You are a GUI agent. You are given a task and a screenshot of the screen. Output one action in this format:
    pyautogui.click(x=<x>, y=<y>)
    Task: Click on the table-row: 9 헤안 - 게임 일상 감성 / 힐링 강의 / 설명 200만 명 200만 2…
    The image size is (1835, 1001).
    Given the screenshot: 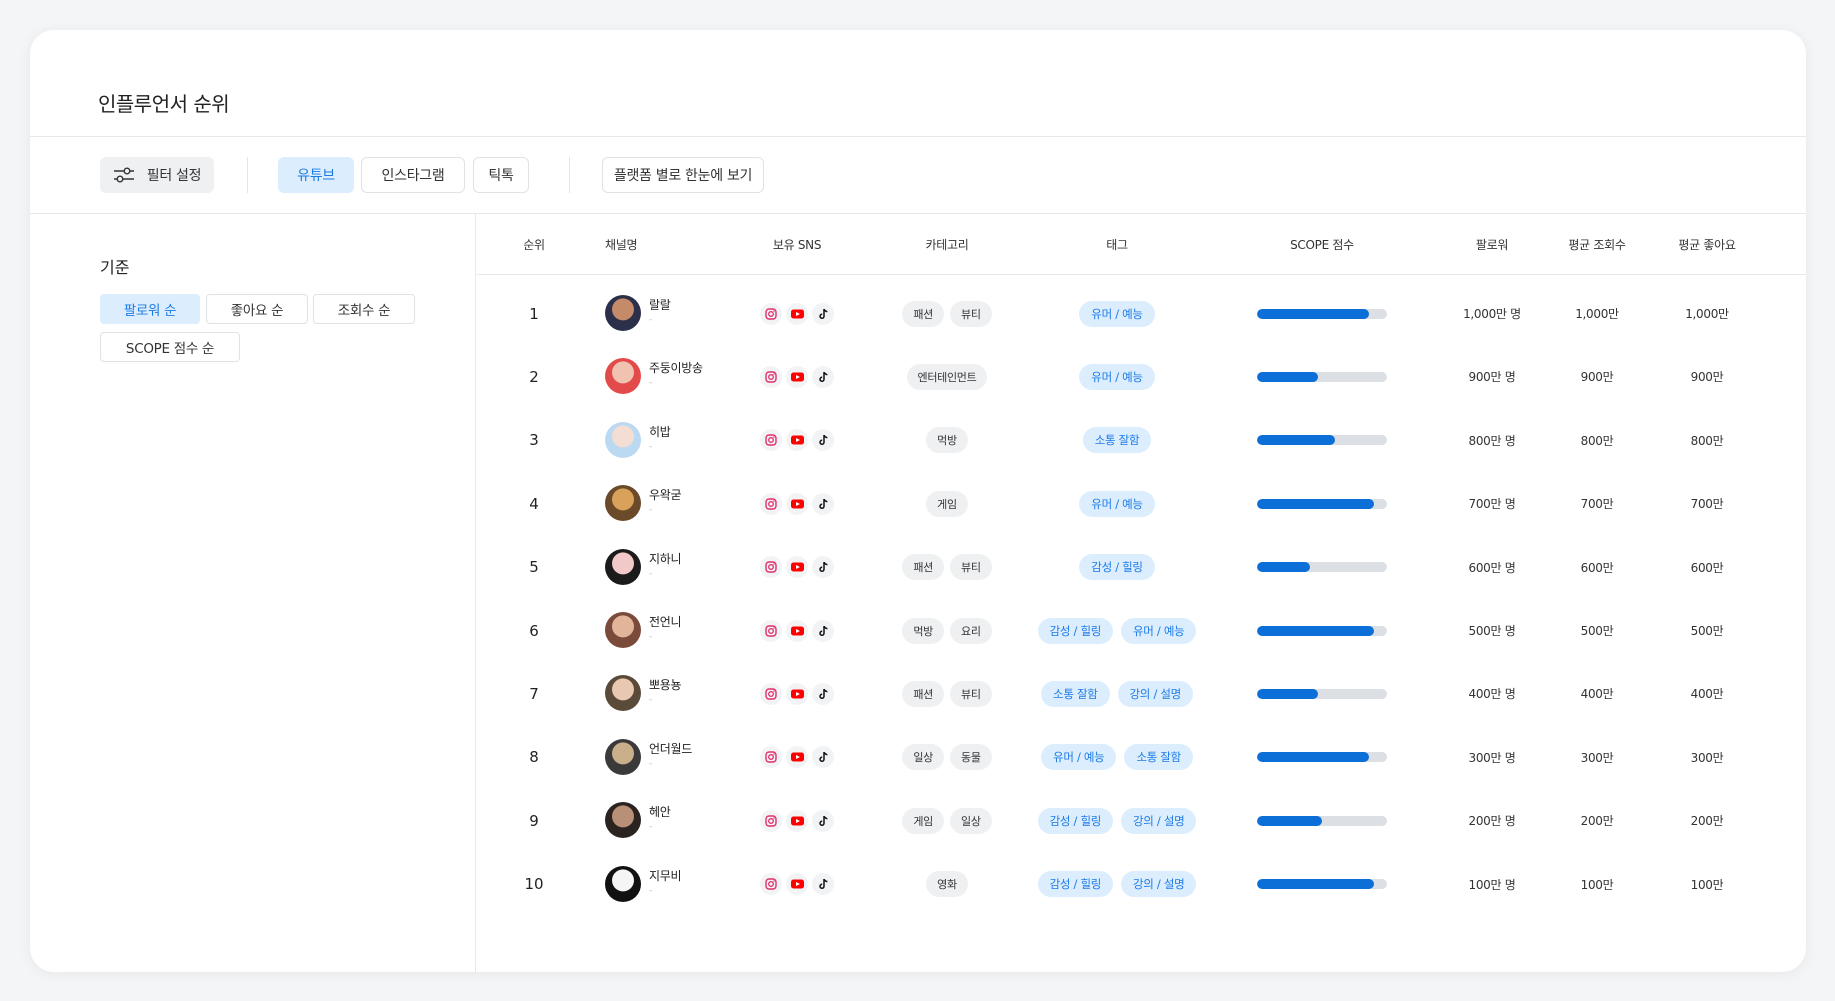 What is the action you would take?
    pyautogui.click(x=1141, y=820)
    